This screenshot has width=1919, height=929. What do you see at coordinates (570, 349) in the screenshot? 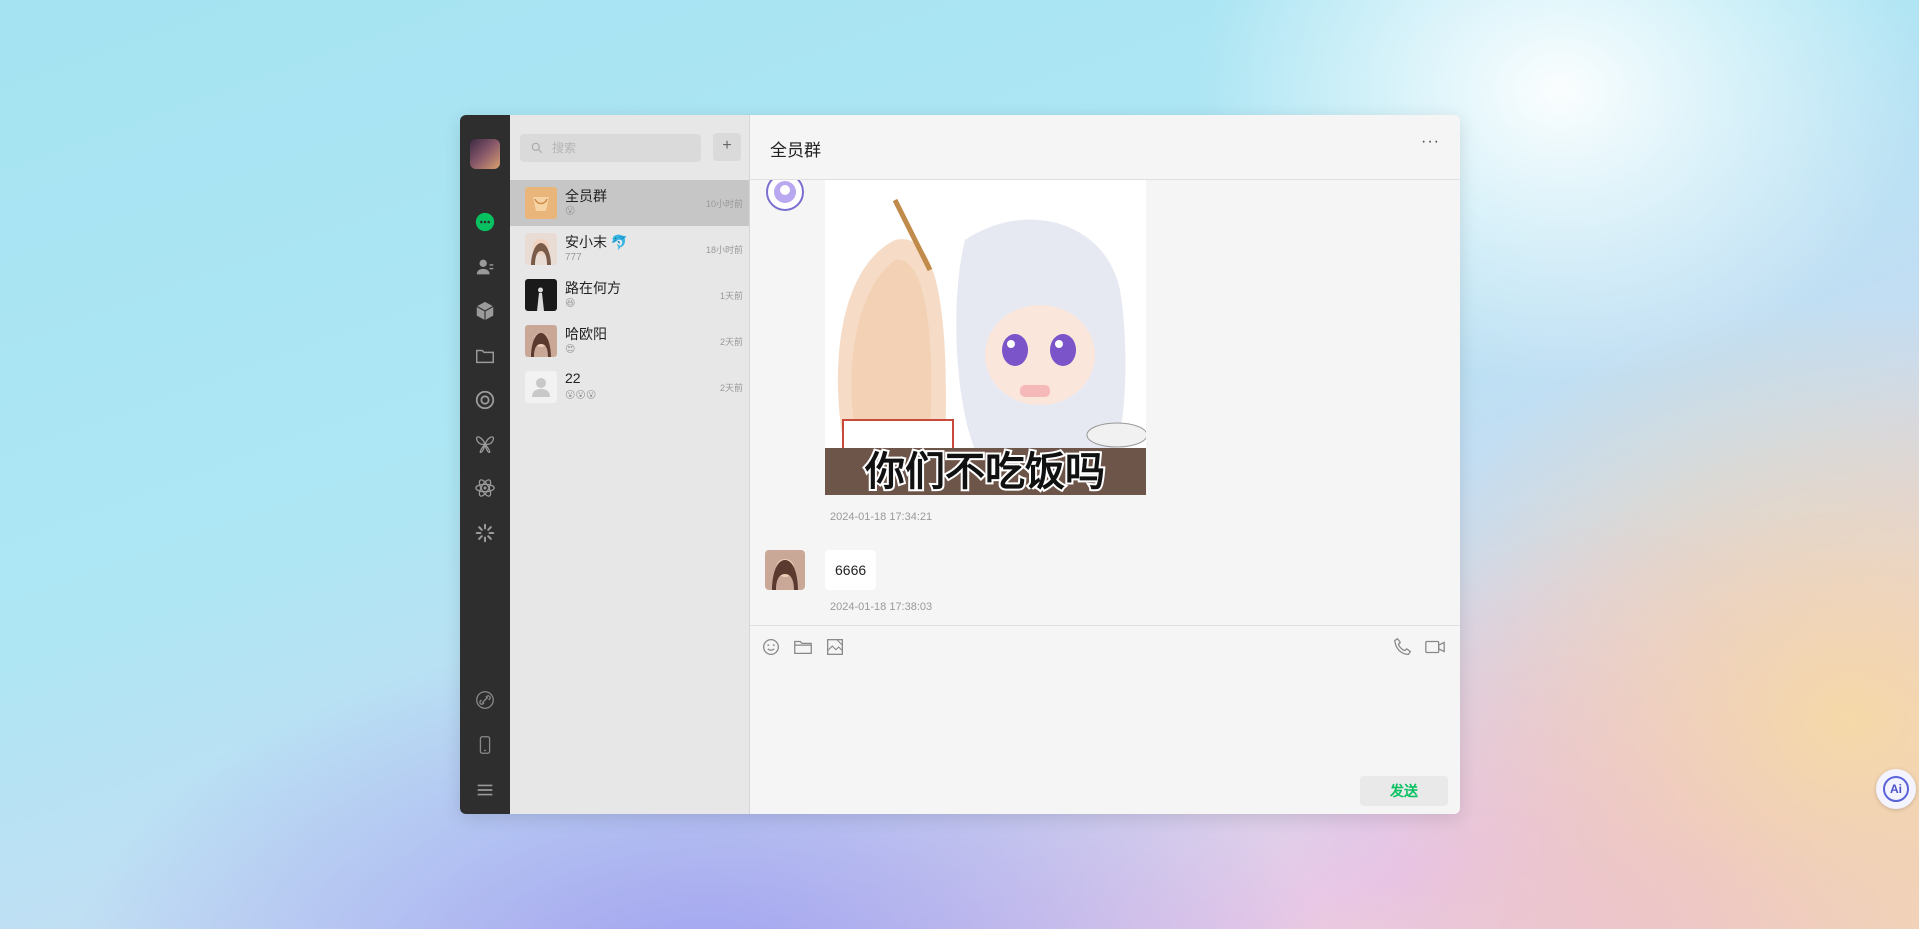
I see `contact-preview: 😍` at bounding box center [570, 349].